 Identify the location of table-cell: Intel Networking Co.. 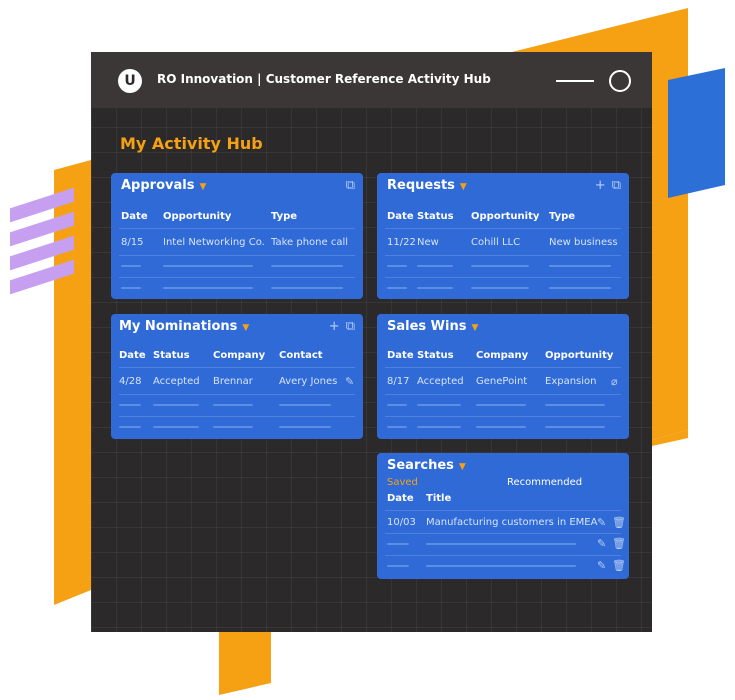
(214, 242).